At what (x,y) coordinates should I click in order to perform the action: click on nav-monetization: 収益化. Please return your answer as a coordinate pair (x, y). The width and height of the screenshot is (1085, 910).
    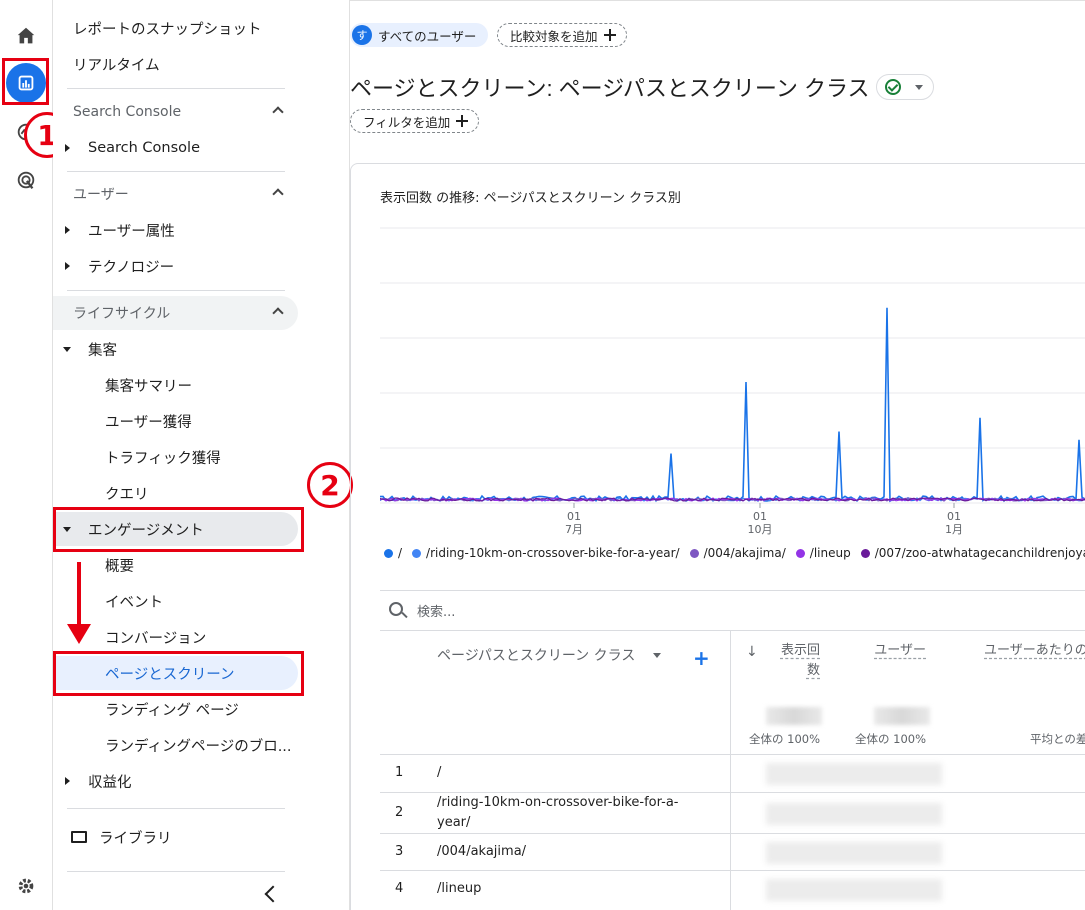
    Looking at the image, I should click on (175, 781).